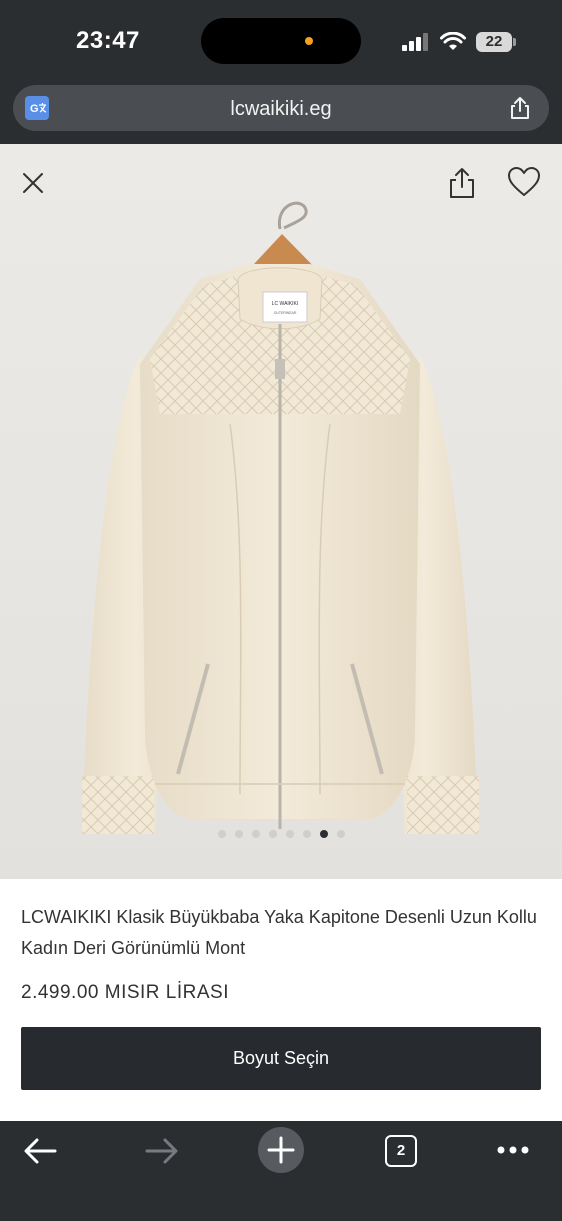  Describe the element at coordinates (401, 1151) in the screenshot. I see `tabs-count-button: 2` at that location.